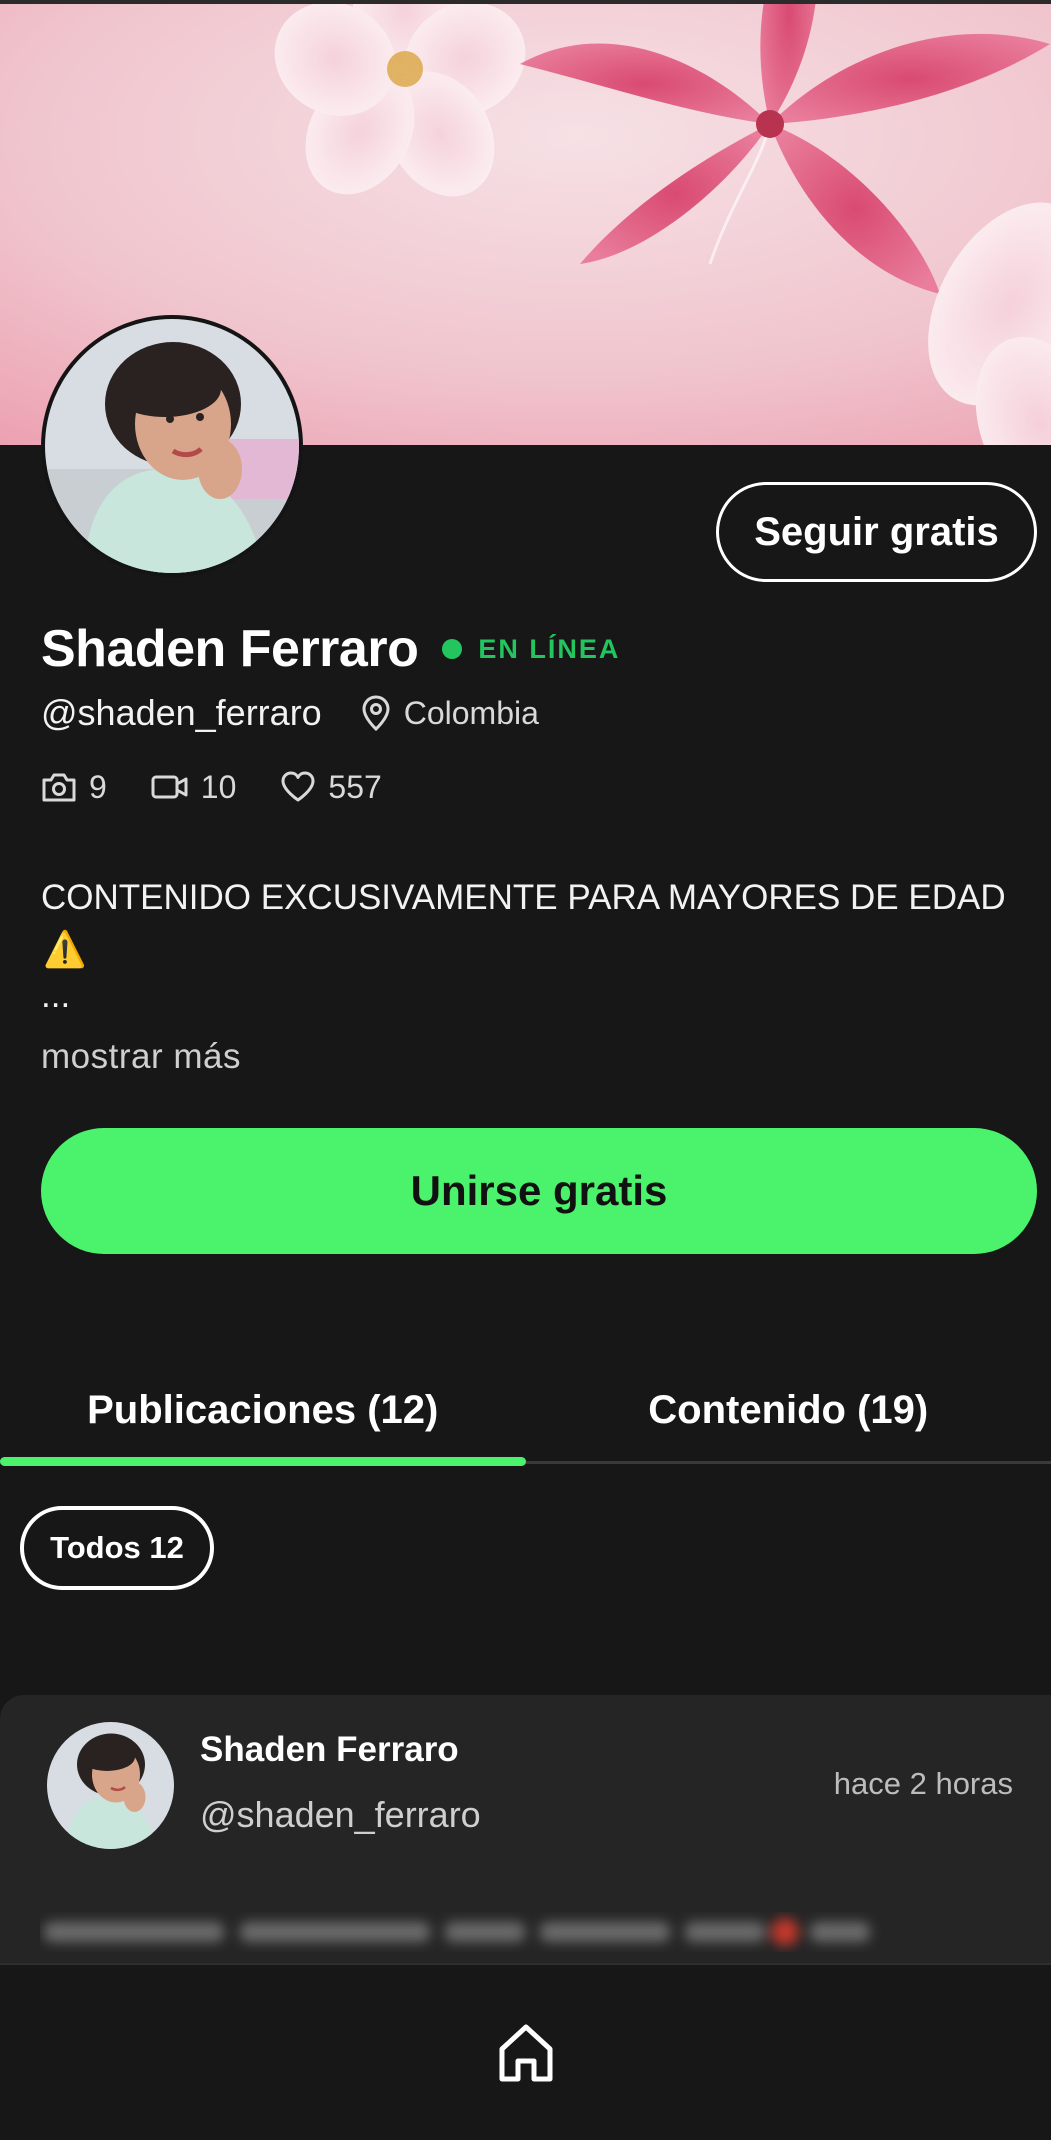  Describe the element at coordinates (490, 1932) in the screenshot. I see `post-blurred-text` at that location.